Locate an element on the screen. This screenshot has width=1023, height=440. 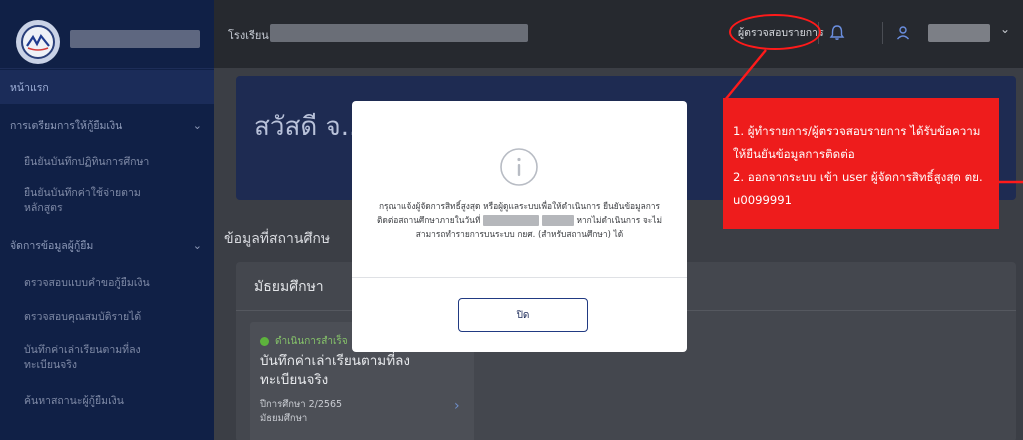
sidebar-item-label: ตรวจสอบแบบคำขอกู้ยืมเงิน is located at coordinates (87, 282).